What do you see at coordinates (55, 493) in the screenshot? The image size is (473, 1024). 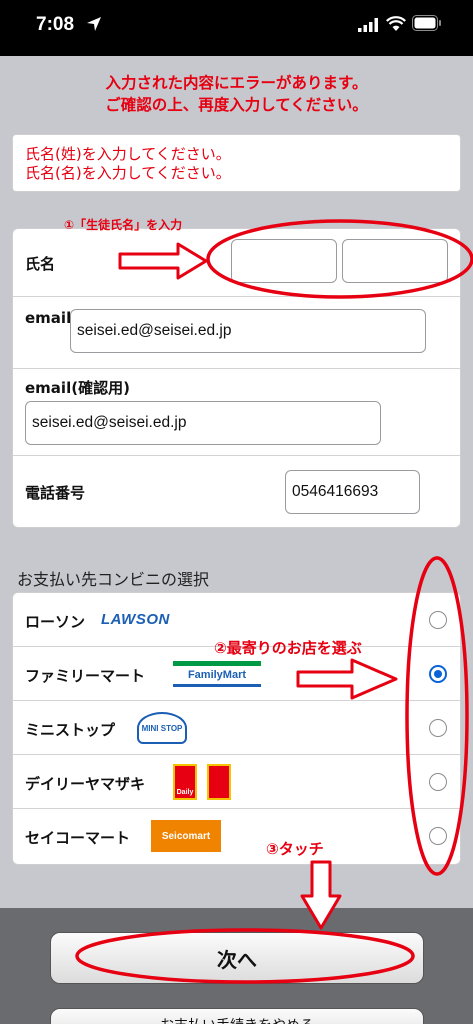 I see `phone-label: 電話番号` at bounding box center [55, 493].